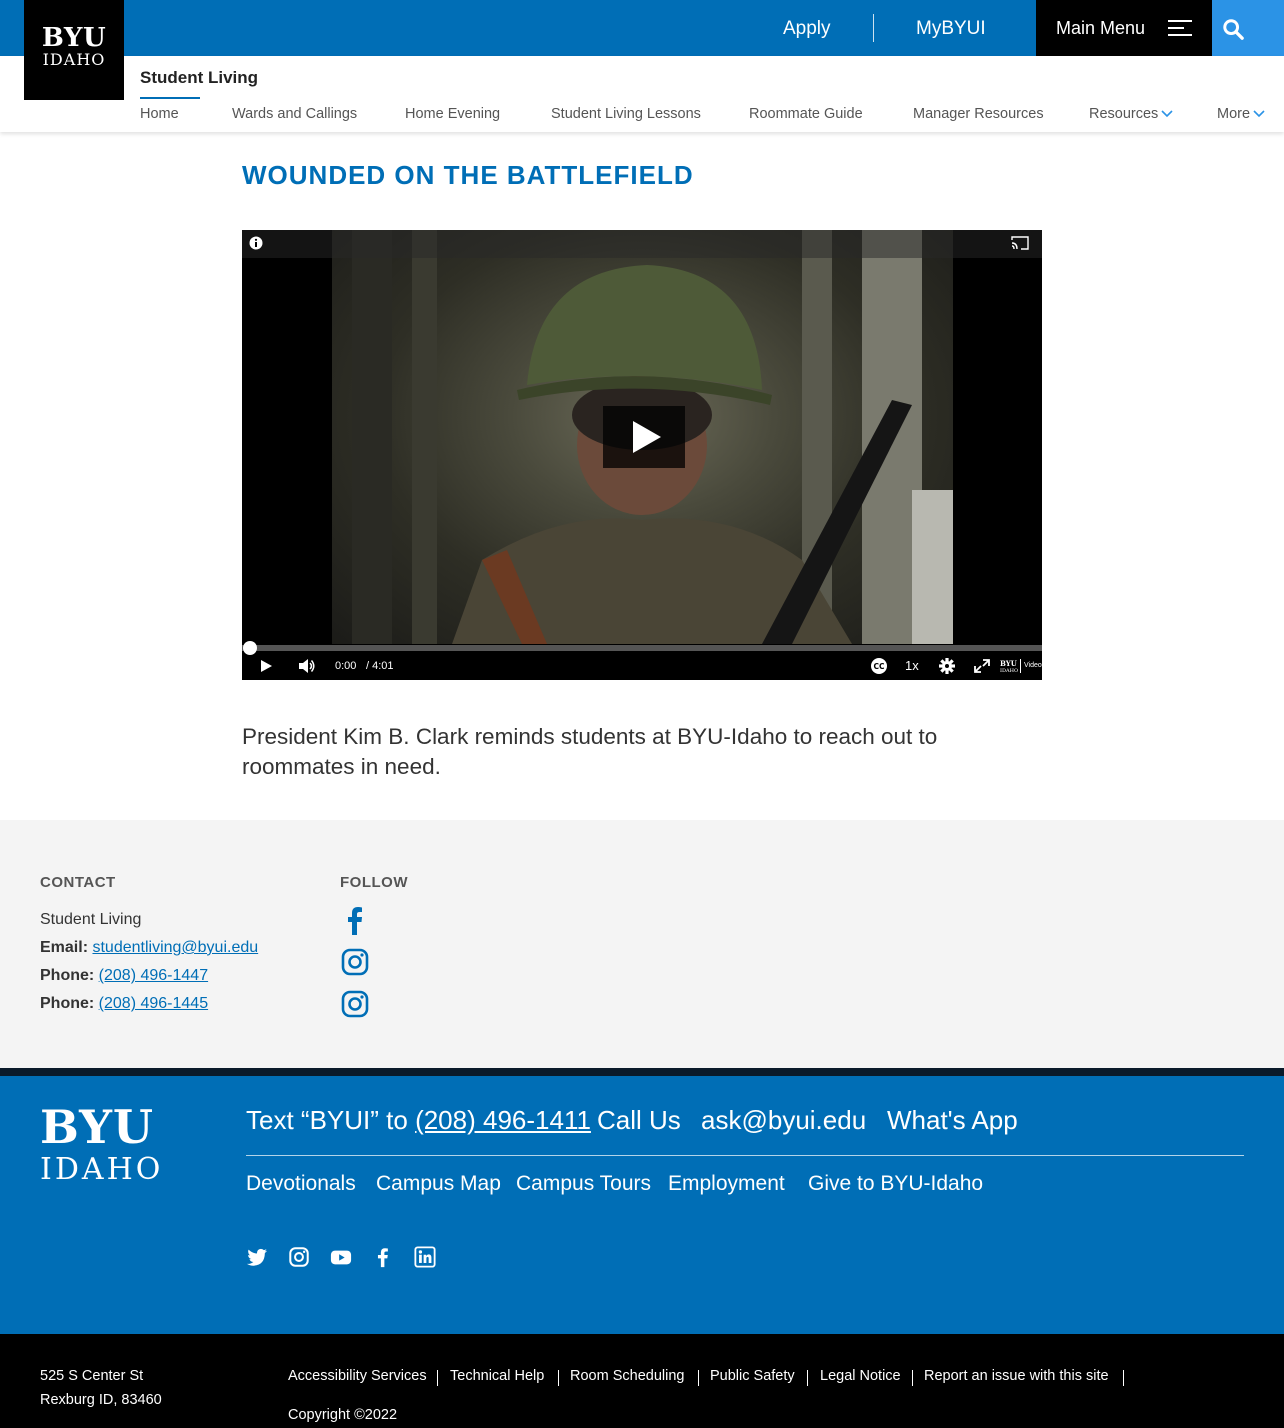 The image size is (1284, 1428). Describe the element at coordinates (74, 59) in the screenshot. I see `logo-idaho: IDAHO` at that location.